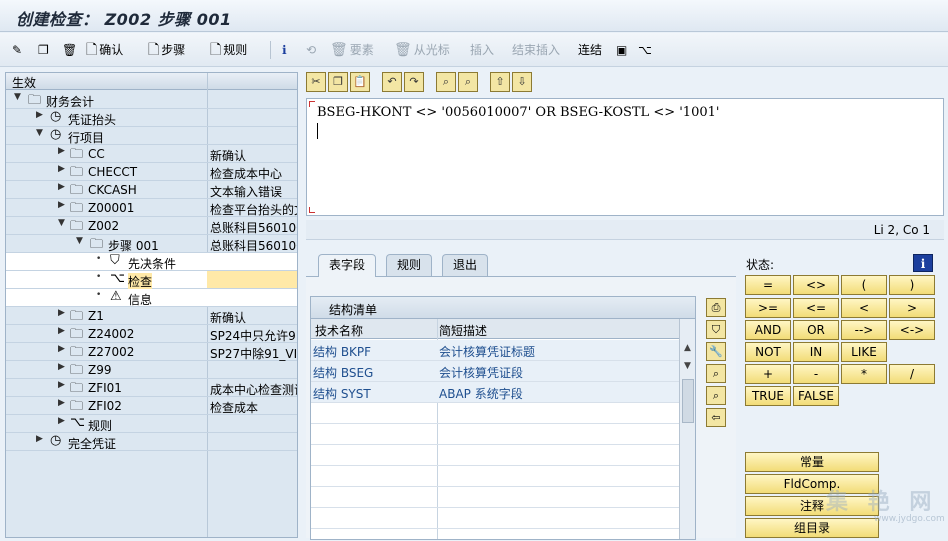  Describe the element at coordinates (151, 334) in the screenshot. I see `tree-row: ▶ 🗀 Z24002 SP24中只允许91` at that location.